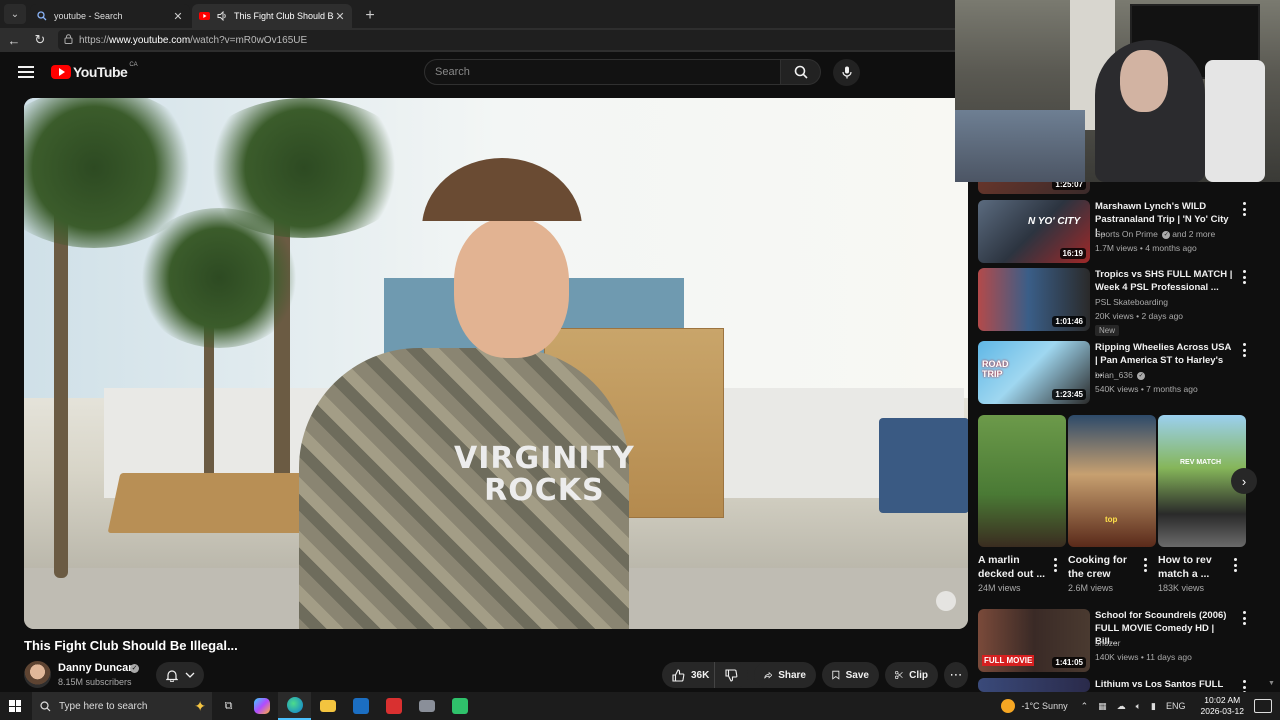  What do you see at coordinates (370, 16) in the screenshot?
I see `new-tab-button: +` at bounding box center [370, 16].